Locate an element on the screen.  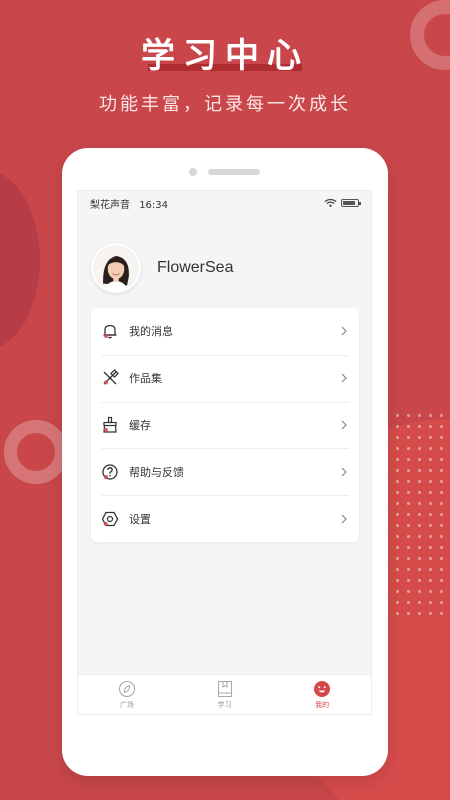
battery-icon is located at coordinates (351, 203).